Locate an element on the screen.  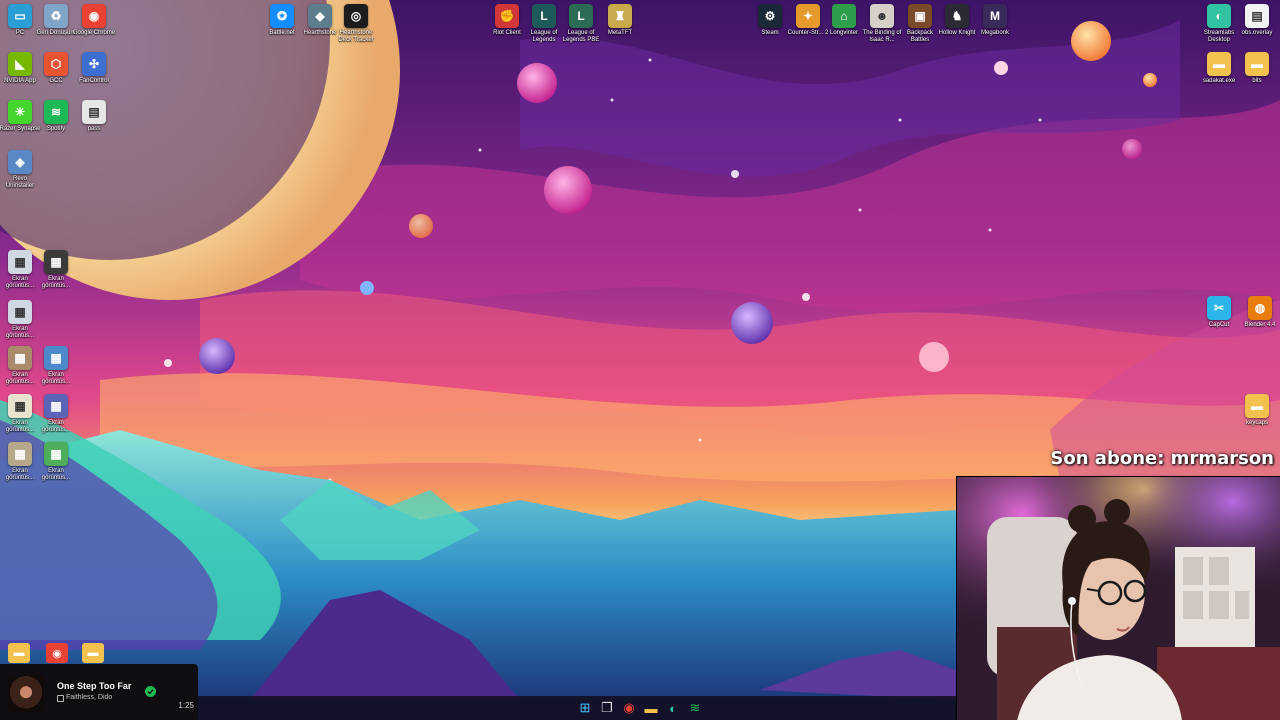
desktop-shortcut: ♻ Geri Dönüşüm is located at coordinates (56, 20).